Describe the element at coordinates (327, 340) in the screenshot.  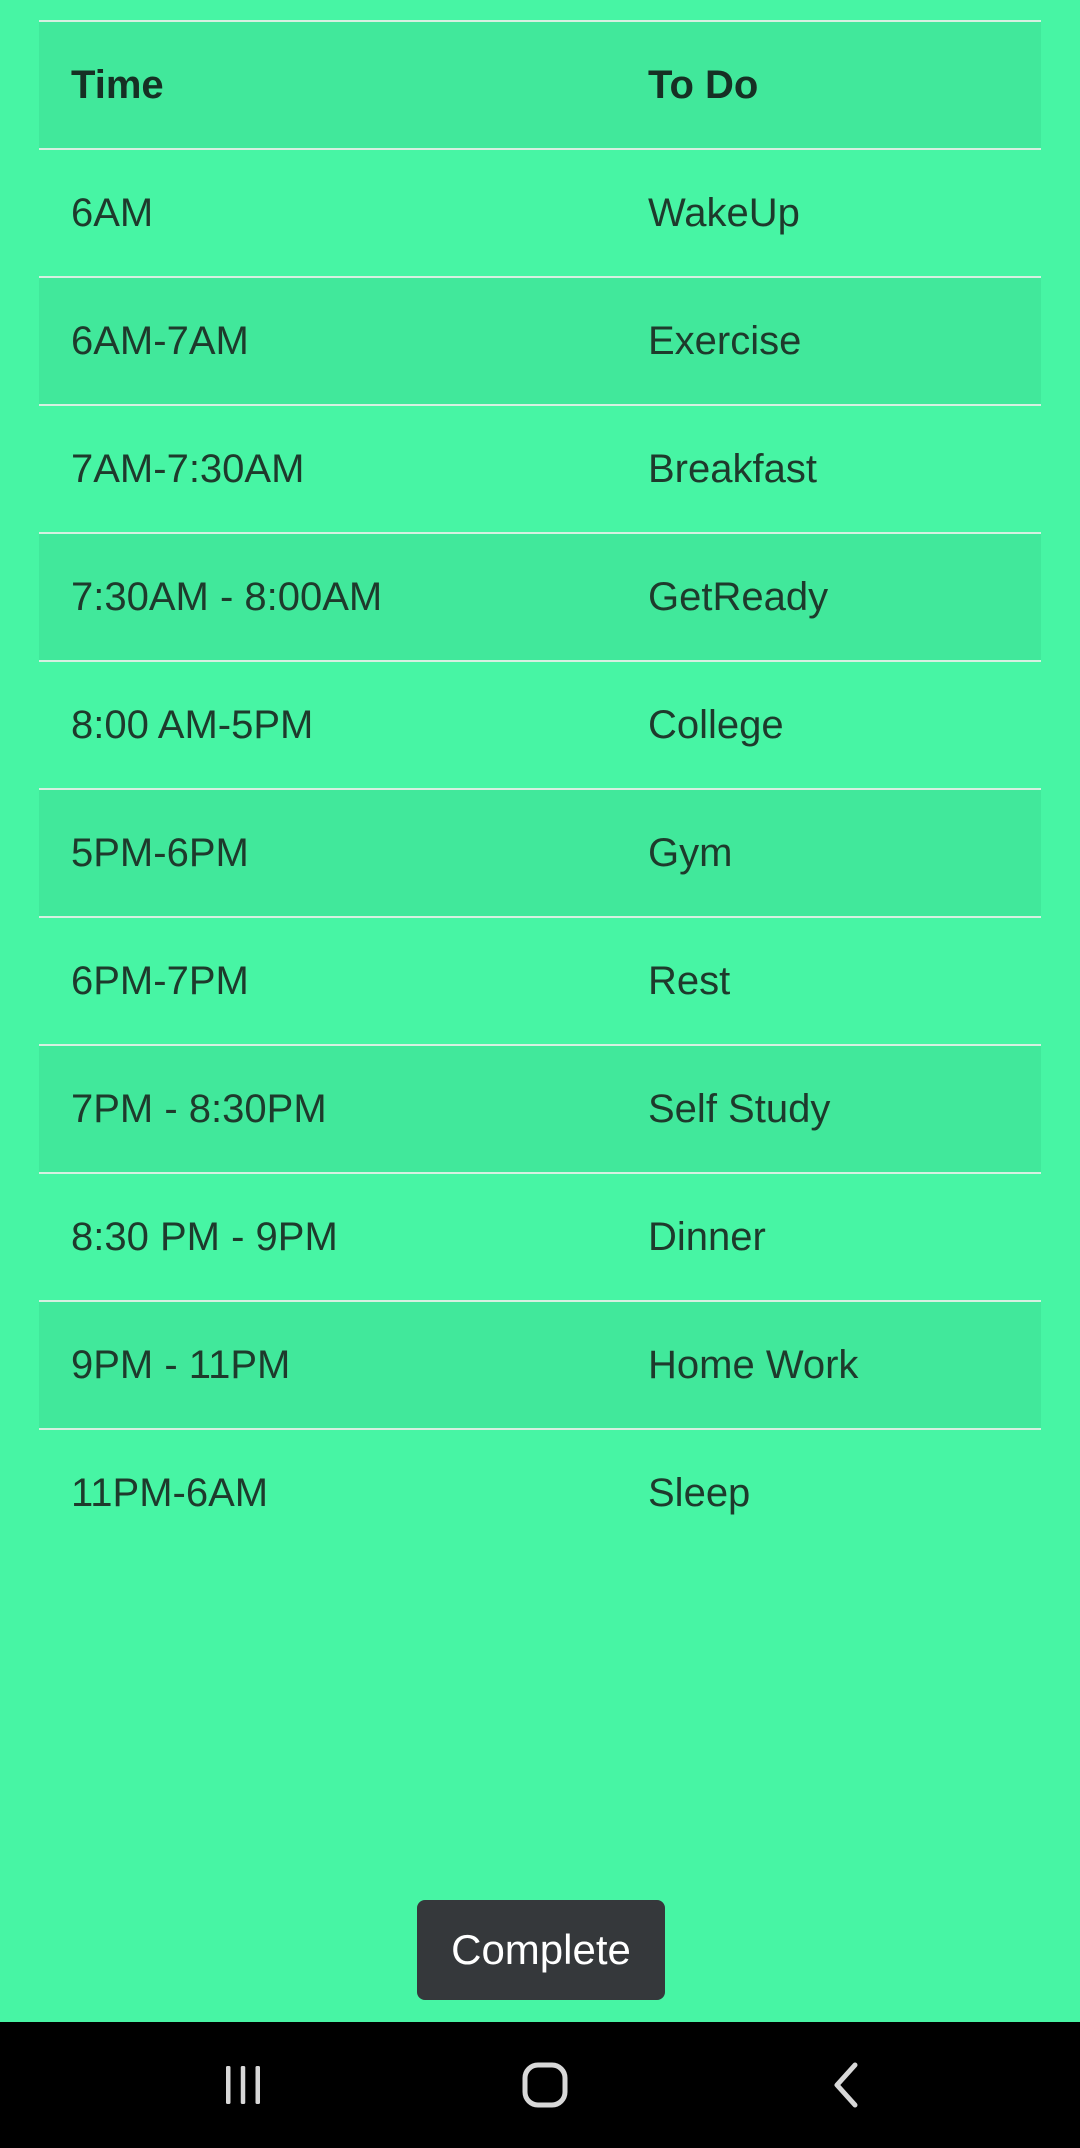
I see `time-cell: 6AM-7AM` at that location.